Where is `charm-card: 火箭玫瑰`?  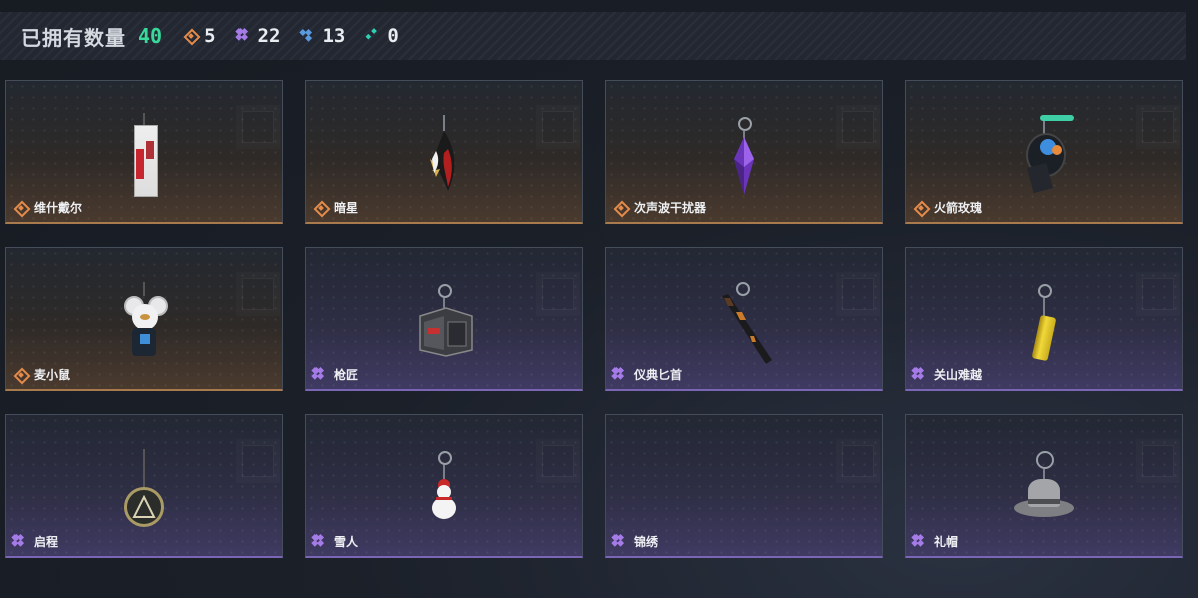
charm-card: 火箭玫瑰 is located at coordinates (1044, 152).